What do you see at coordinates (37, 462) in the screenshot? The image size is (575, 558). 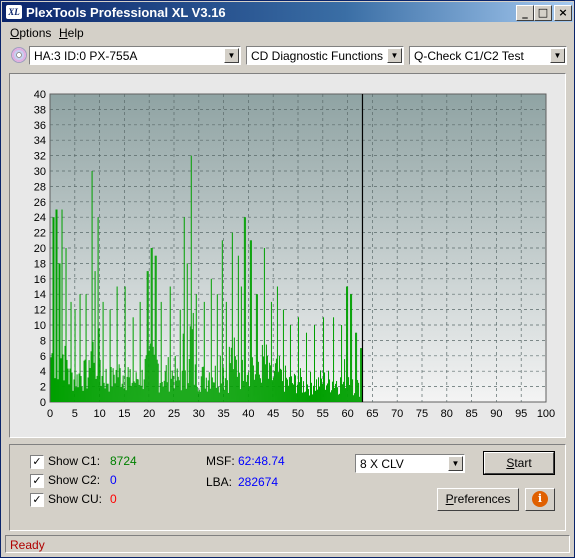 I see `show-c1-checkbox: ✓` at bounding box center [37, 462].